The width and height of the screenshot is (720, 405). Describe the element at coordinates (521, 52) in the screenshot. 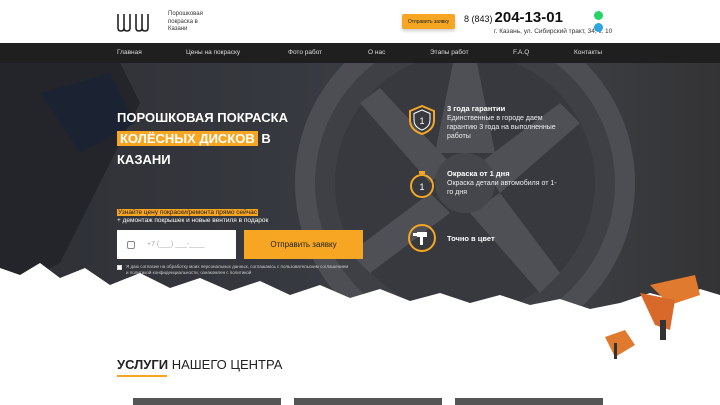

I see `nav-item-faq: F.A.Q` at that location.